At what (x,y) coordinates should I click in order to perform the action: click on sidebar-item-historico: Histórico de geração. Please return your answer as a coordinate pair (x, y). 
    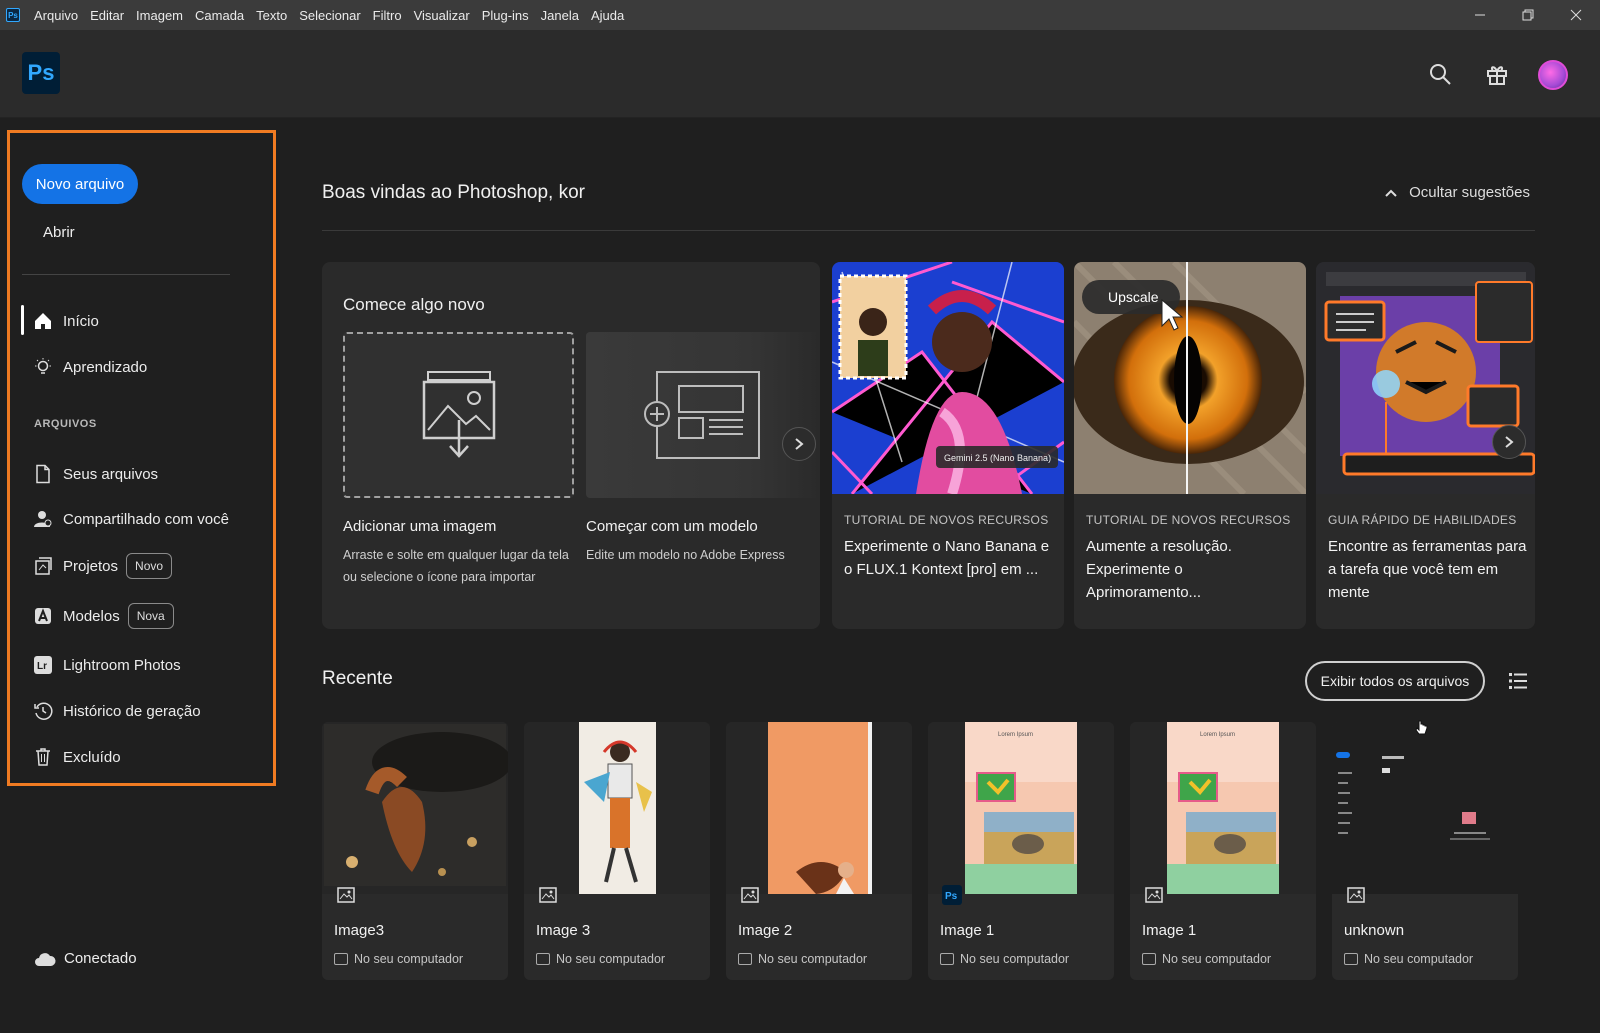
    Looking at the image, I should click on (117, 711).